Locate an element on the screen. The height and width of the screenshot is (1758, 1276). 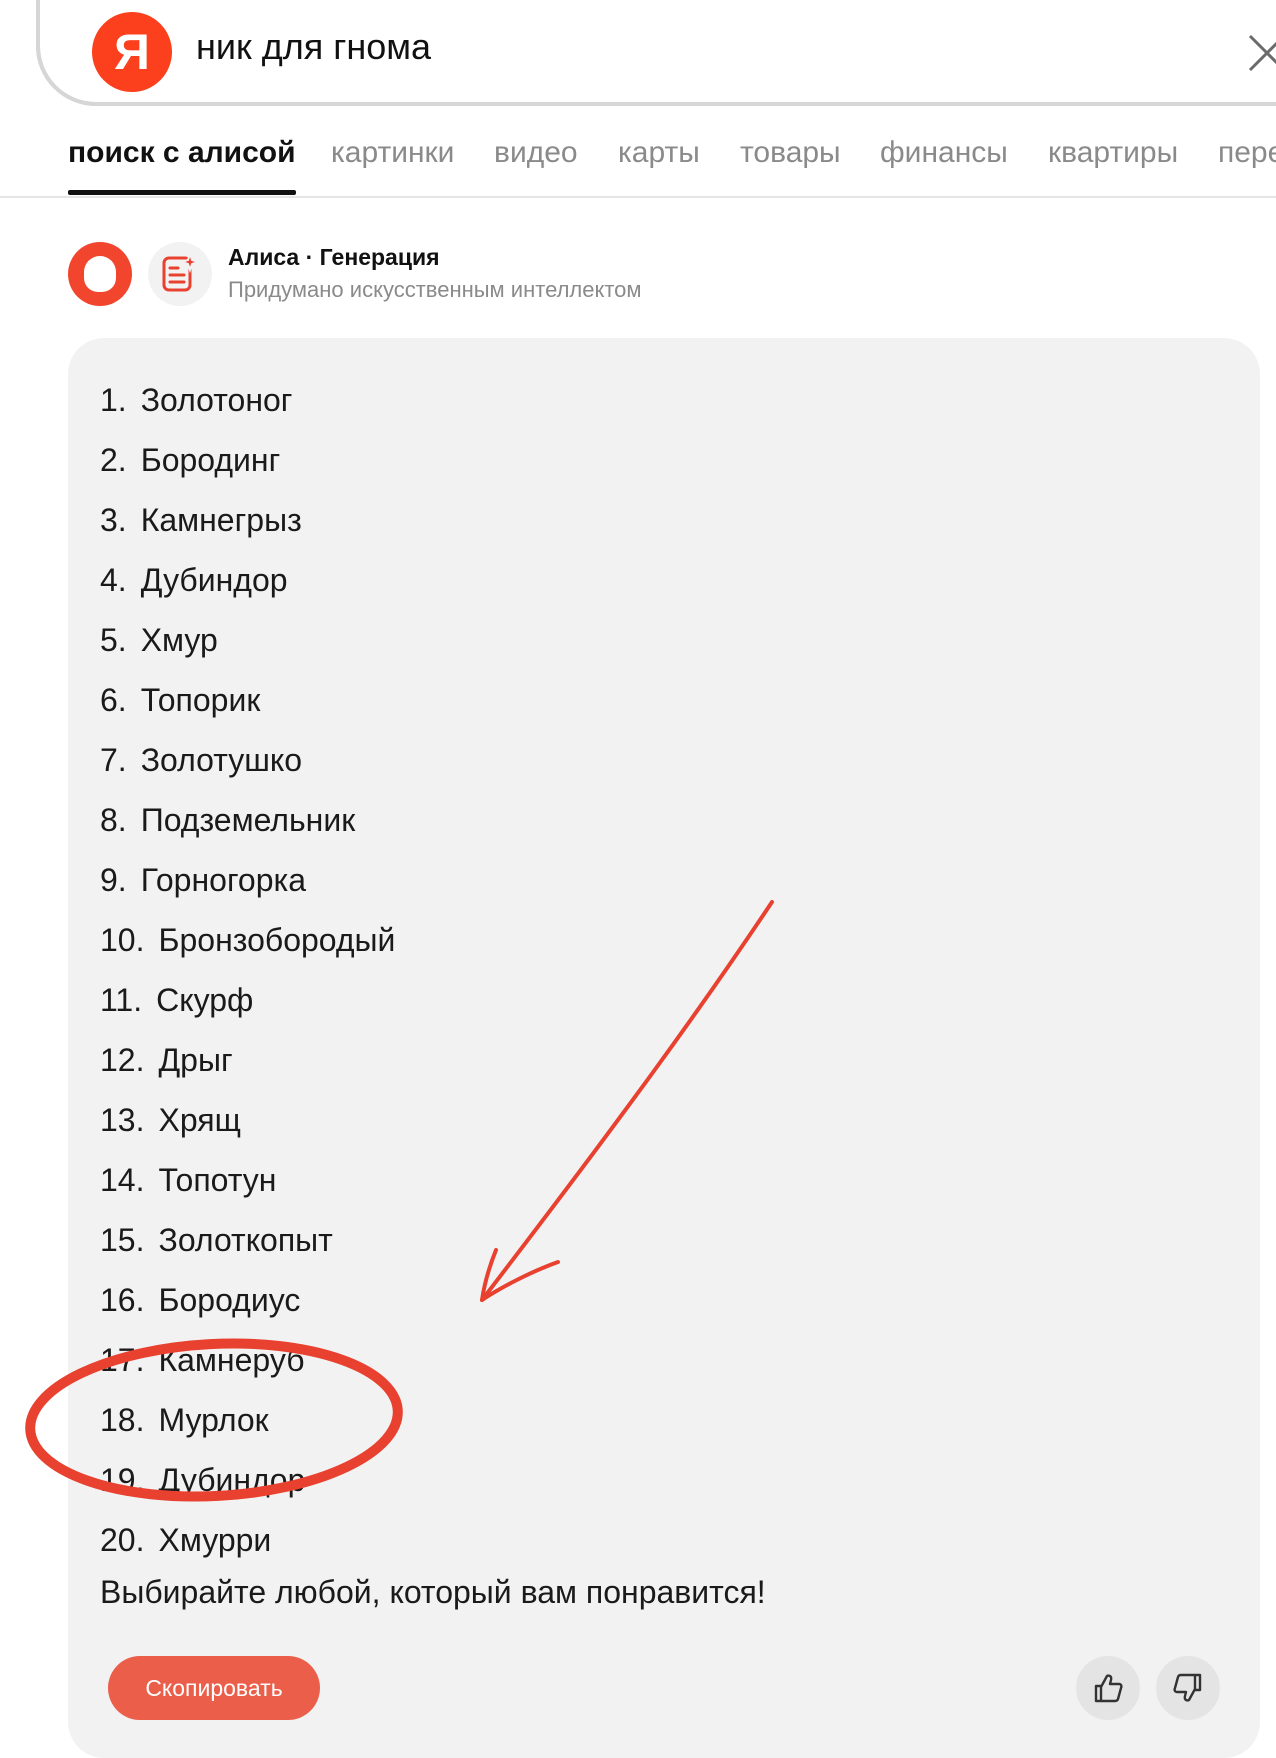
alice-title: Алиса · Генерация is located at coordinates (334, 257).